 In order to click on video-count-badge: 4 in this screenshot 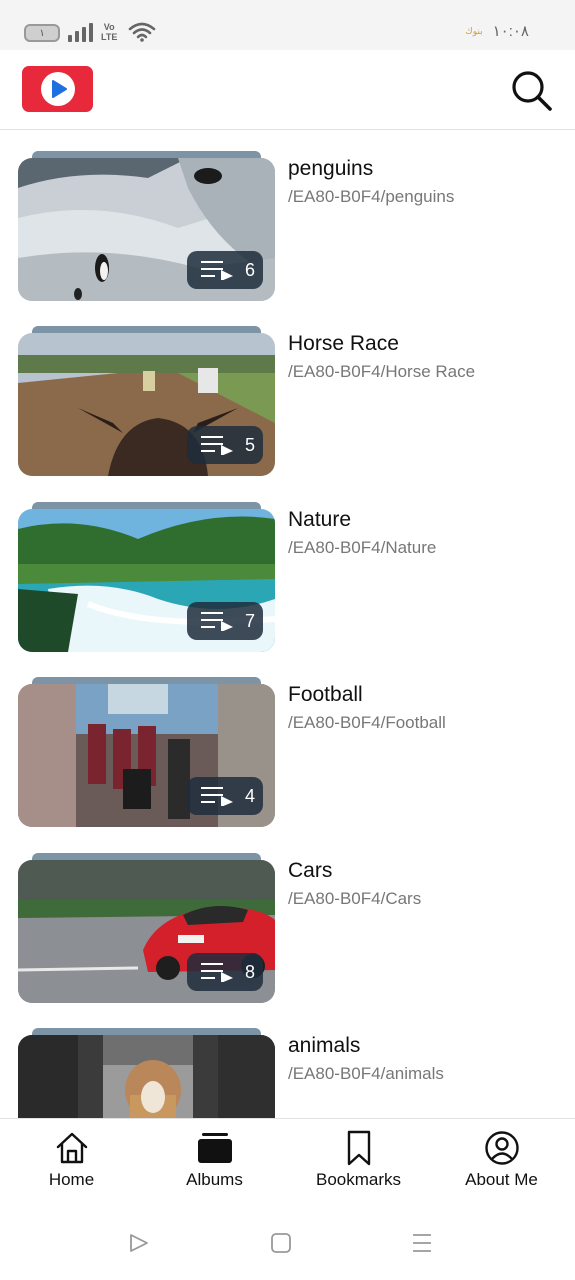, I will do `click(225, 796)`.